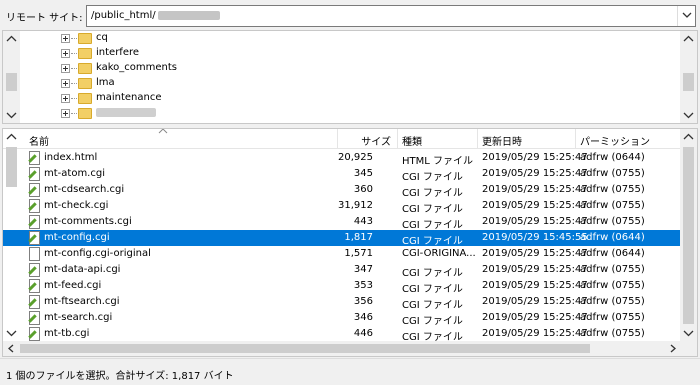  I want to click on redacted-folder-name, so click(126, 112).